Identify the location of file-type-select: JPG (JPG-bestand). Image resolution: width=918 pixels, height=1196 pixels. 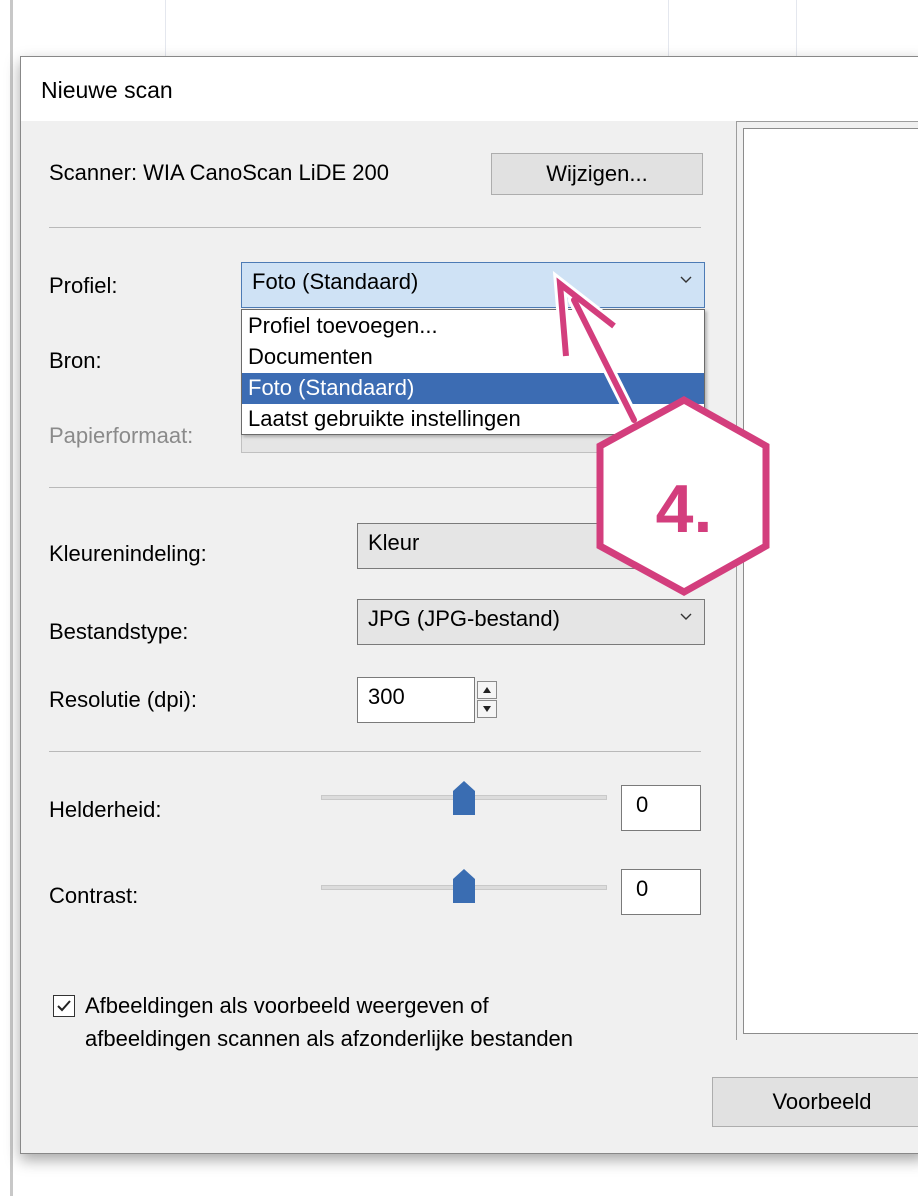
(531, 622).